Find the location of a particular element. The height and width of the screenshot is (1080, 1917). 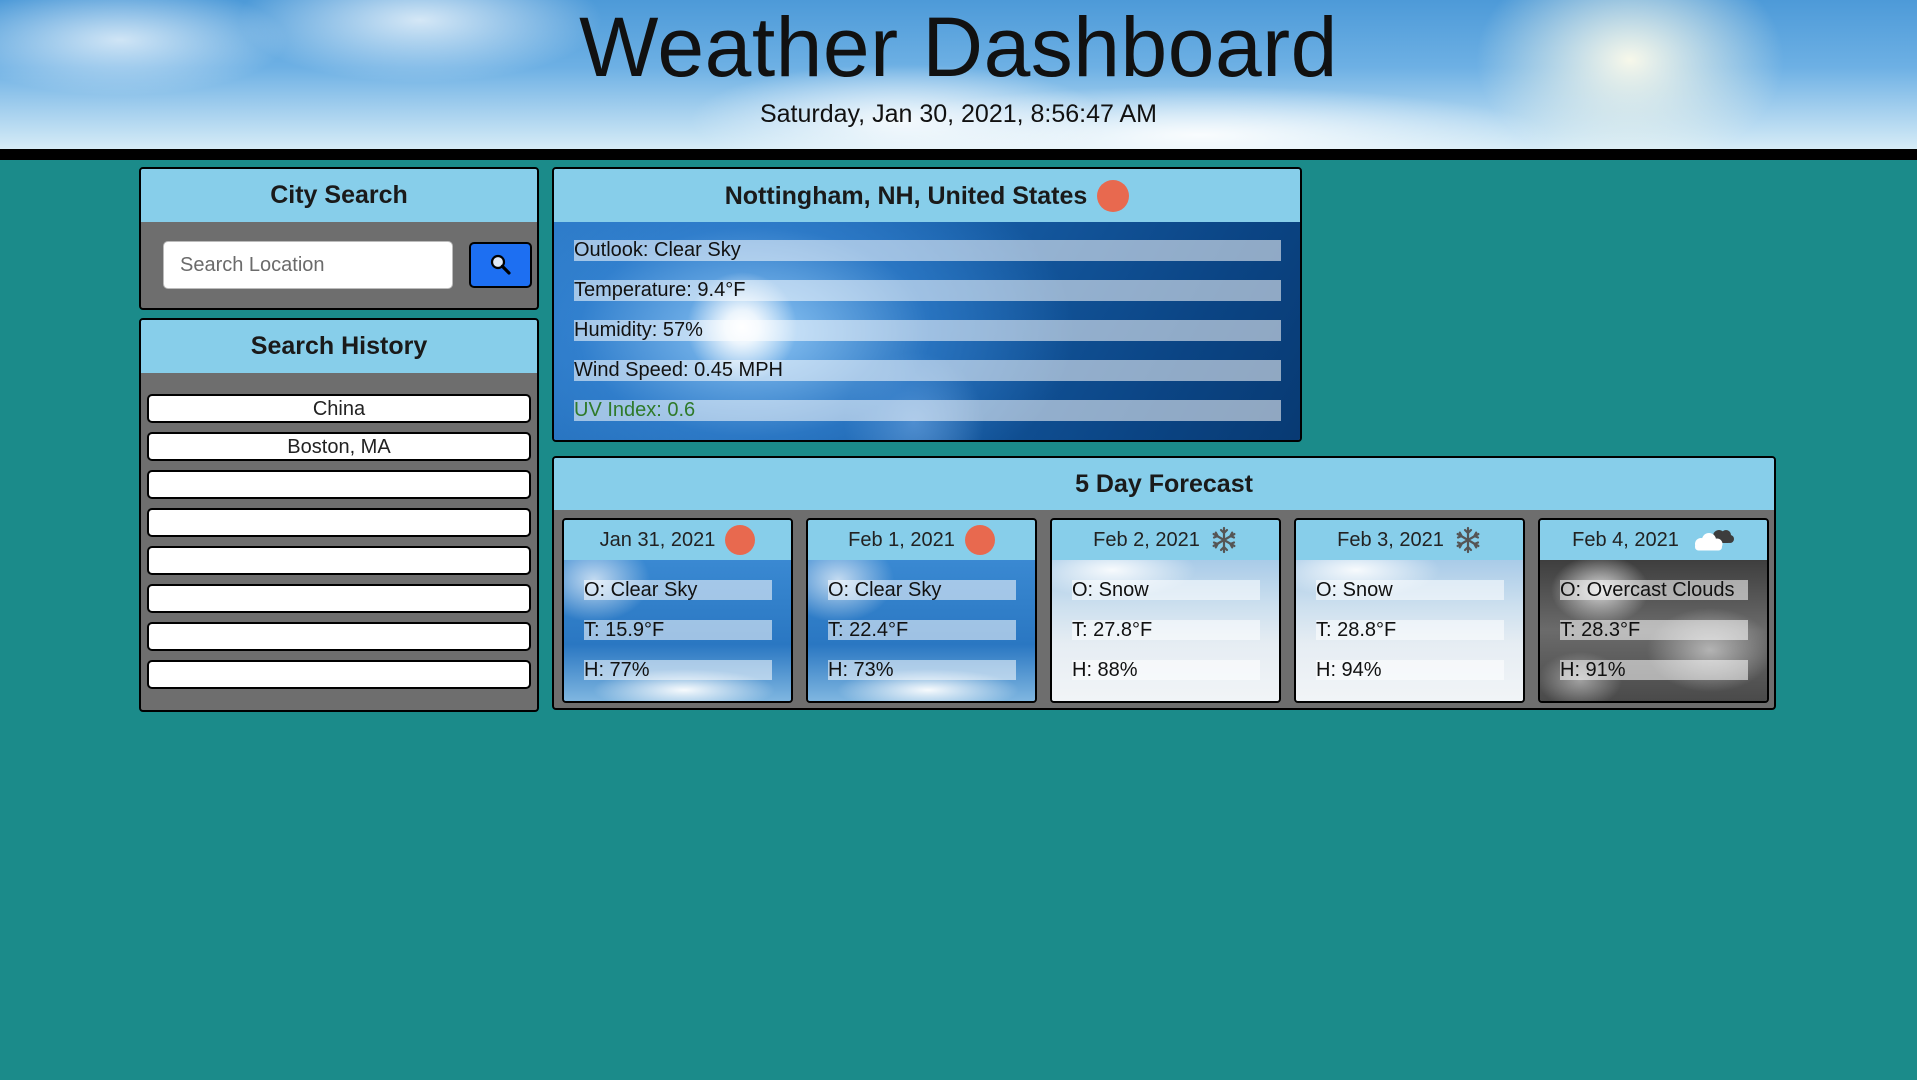

header-divider is located at coordinates (958, 154).